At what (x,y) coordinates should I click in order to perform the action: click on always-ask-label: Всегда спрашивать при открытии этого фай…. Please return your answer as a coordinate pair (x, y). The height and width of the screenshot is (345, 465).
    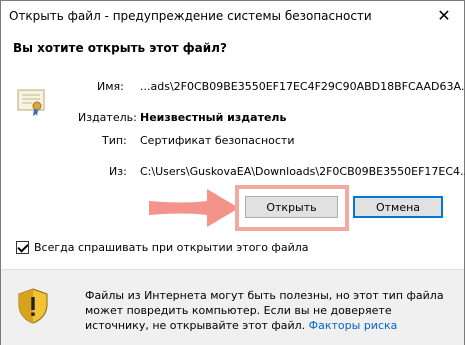
    Looking at the image, I should click on (171, 247).